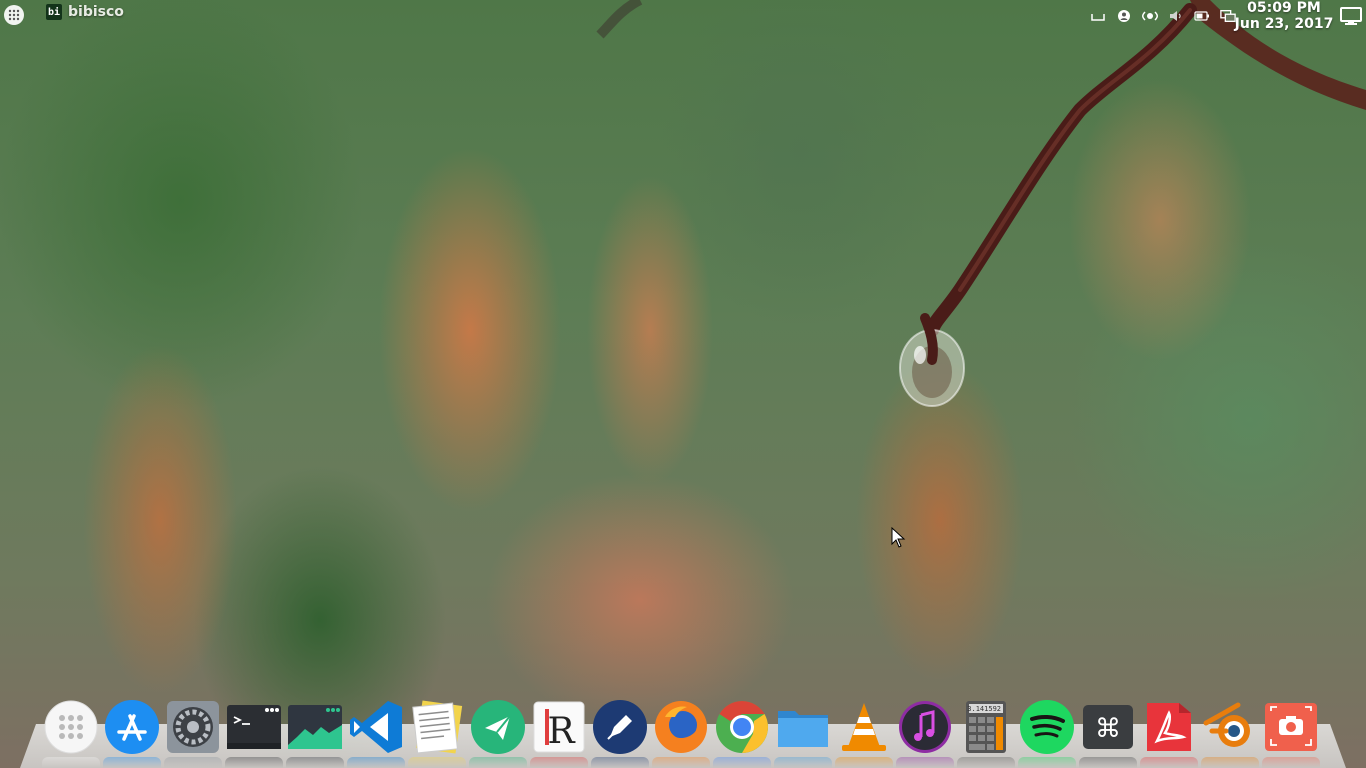  I want to click on system-tray, so click(1163, 16).